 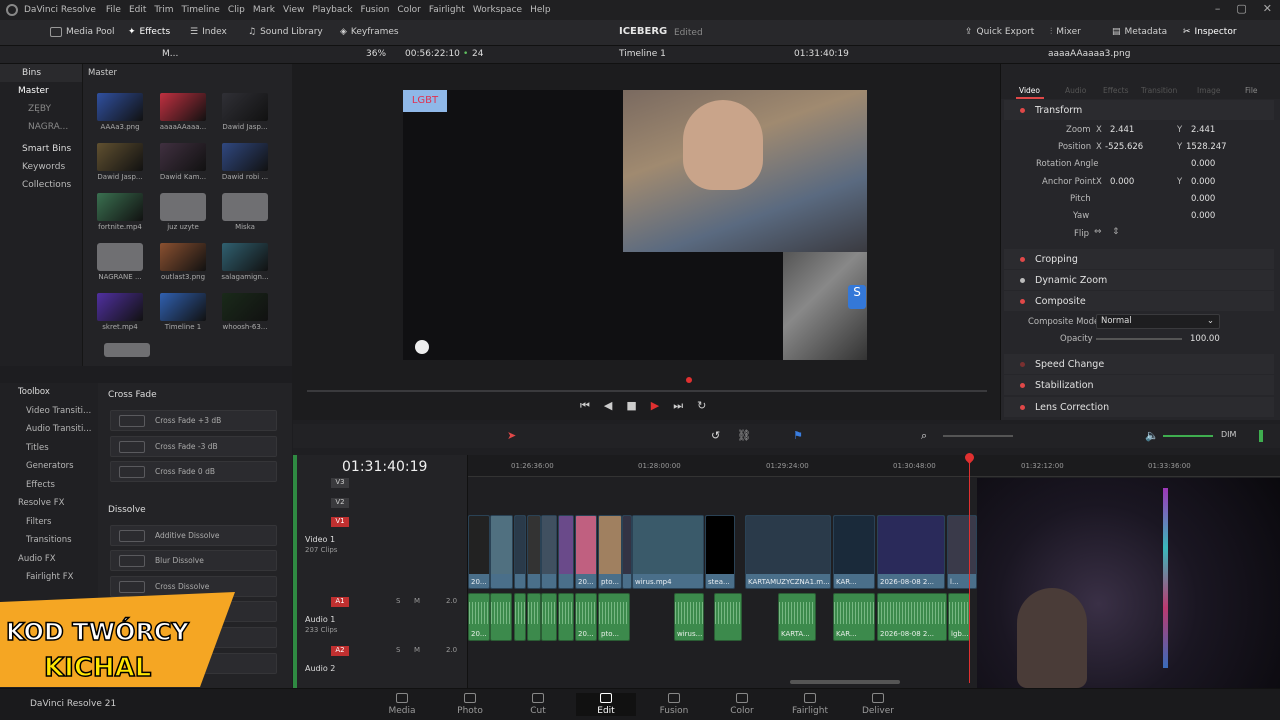 I want to click on viewer-playhead-icon, so click(x=689, y=380).